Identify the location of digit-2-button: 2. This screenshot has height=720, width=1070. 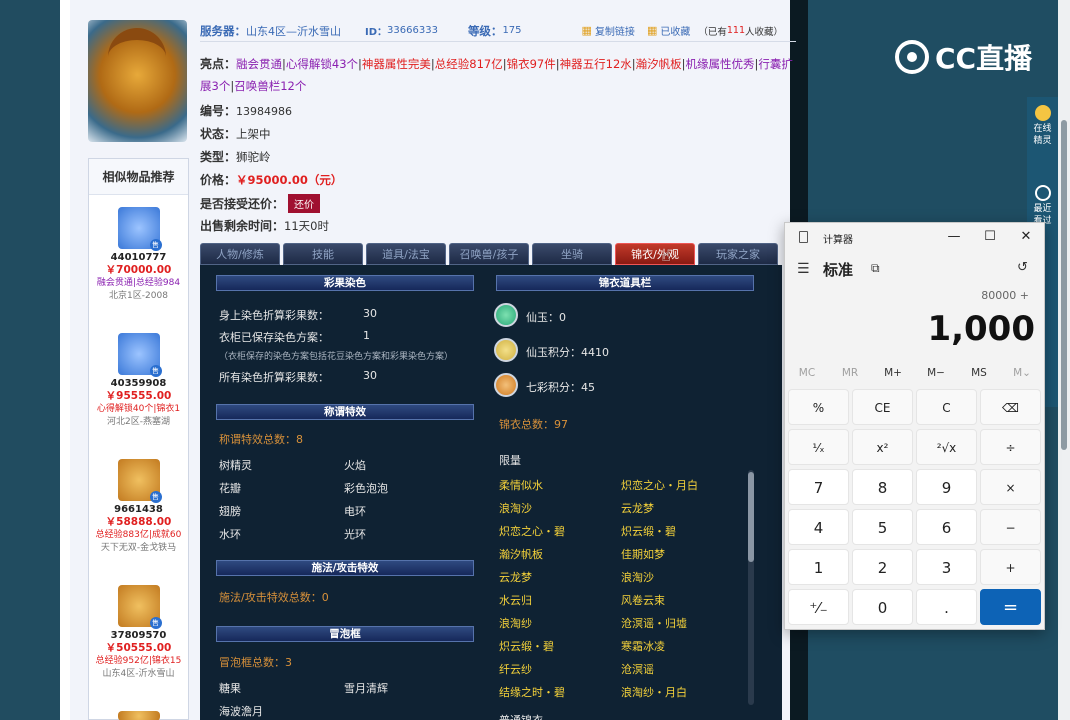
(882, 567).